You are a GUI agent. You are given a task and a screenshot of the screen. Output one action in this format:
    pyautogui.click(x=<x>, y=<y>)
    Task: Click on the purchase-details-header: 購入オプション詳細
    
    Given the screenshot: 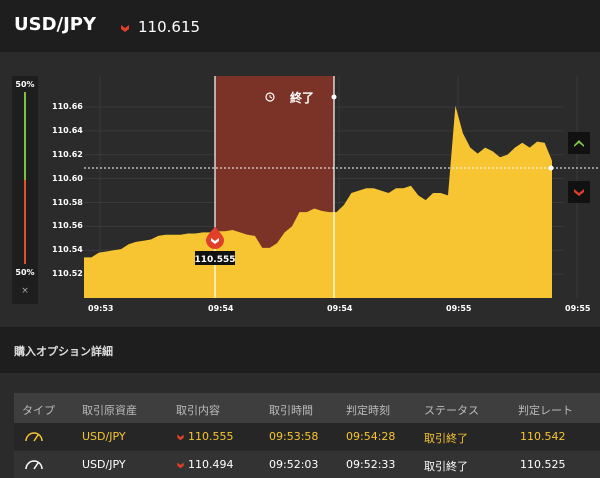 What is the action you would take?
    pyautogui.click(x=300, y=350)
    